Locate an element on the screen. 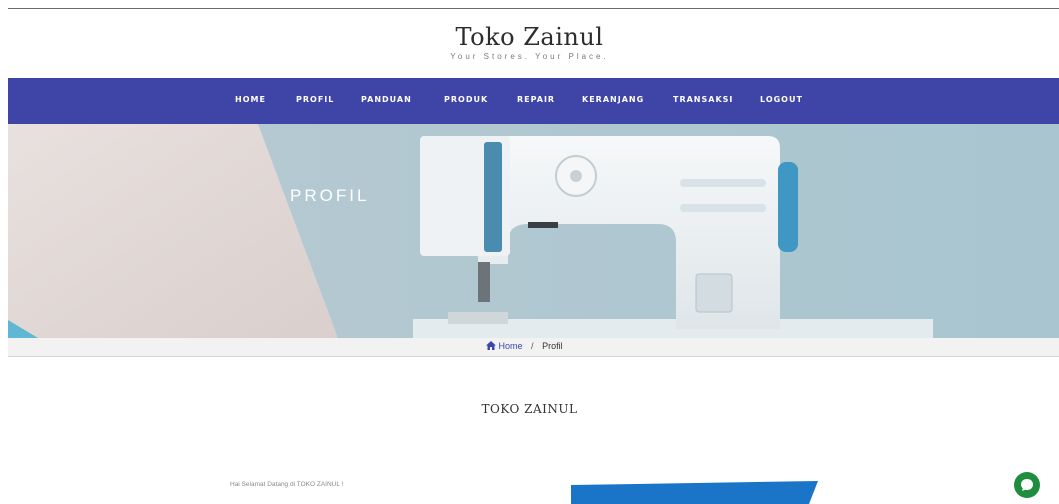 The width and height of the screenshot is (1059, 504). nav-item-profil: PROFIL is located at coordinates (315, 99).